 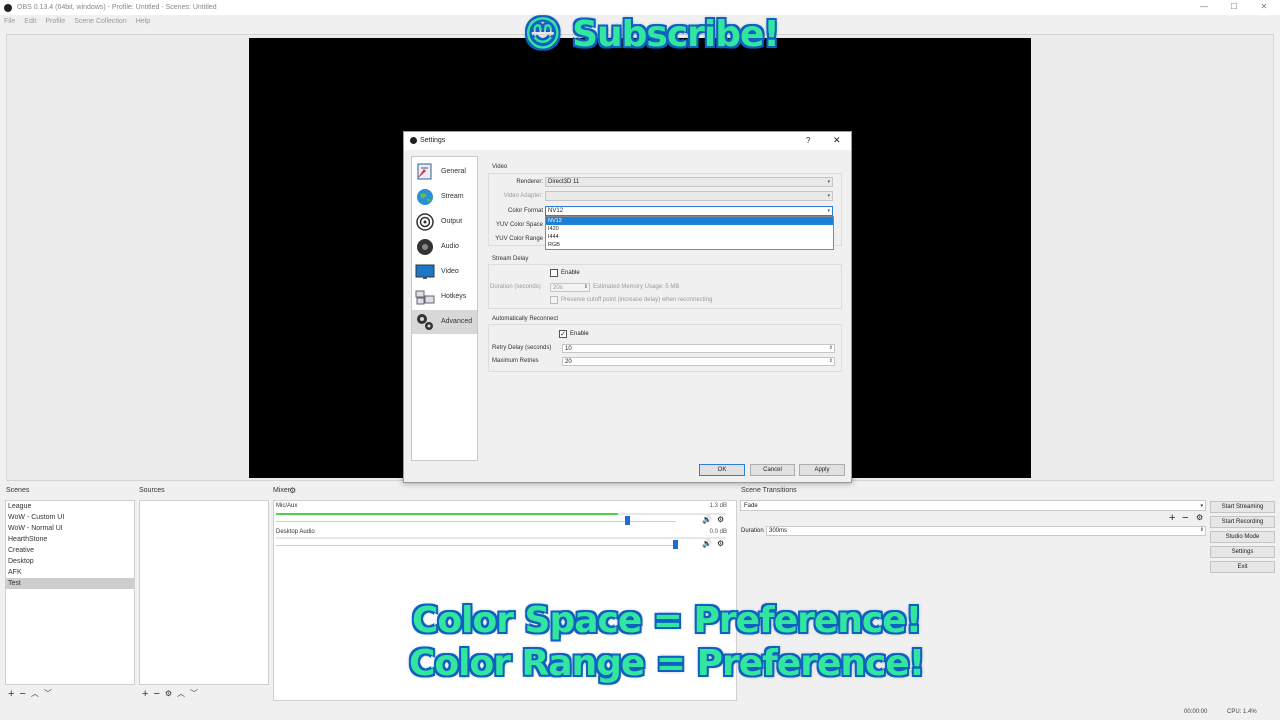 What do you see at coordinates (973, 505) in the screenshot?
I see `transition-select: Fade ▾` at bounding box center [973, 505].